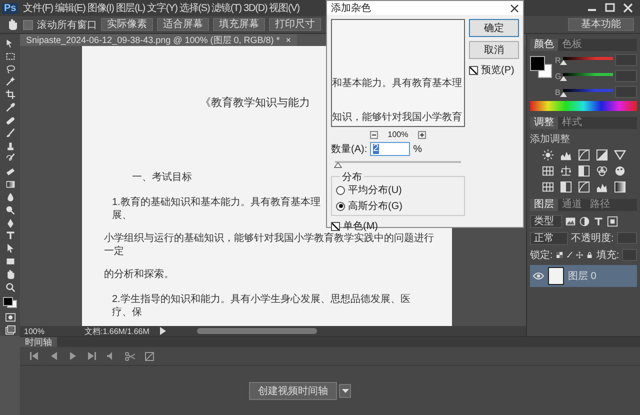 The height and width of the screenshot is (415, 640). Describe the element at coordinates (549, 238) in the screenshot. I see `blend-mode-dropdown: 正常` at that location.